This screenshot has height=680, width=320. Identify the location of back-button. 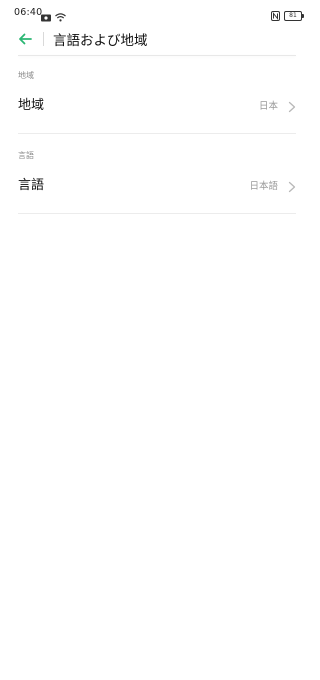
(25, 39).